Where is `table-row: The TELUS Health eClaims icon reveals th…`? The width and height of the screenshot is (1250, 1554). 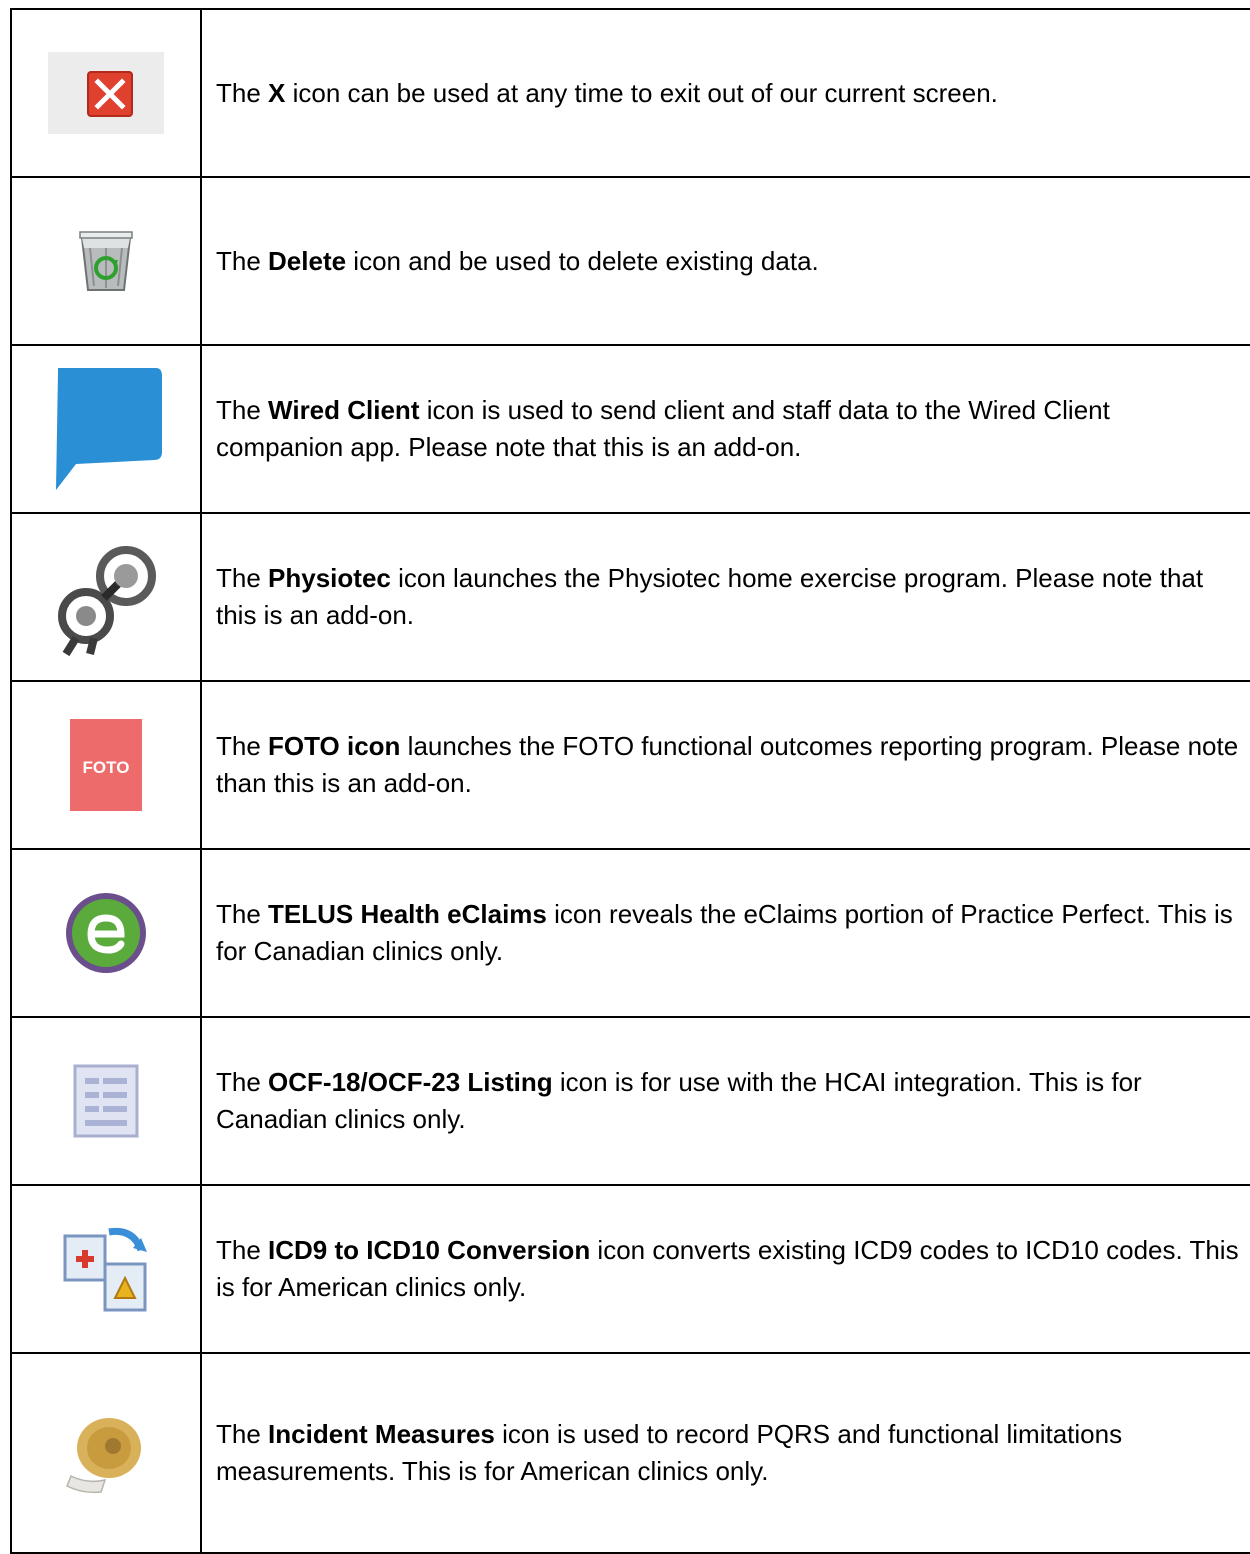 table-row: The TELUS Health eClaims icon reveals th… is located at coordinates (630, 933).